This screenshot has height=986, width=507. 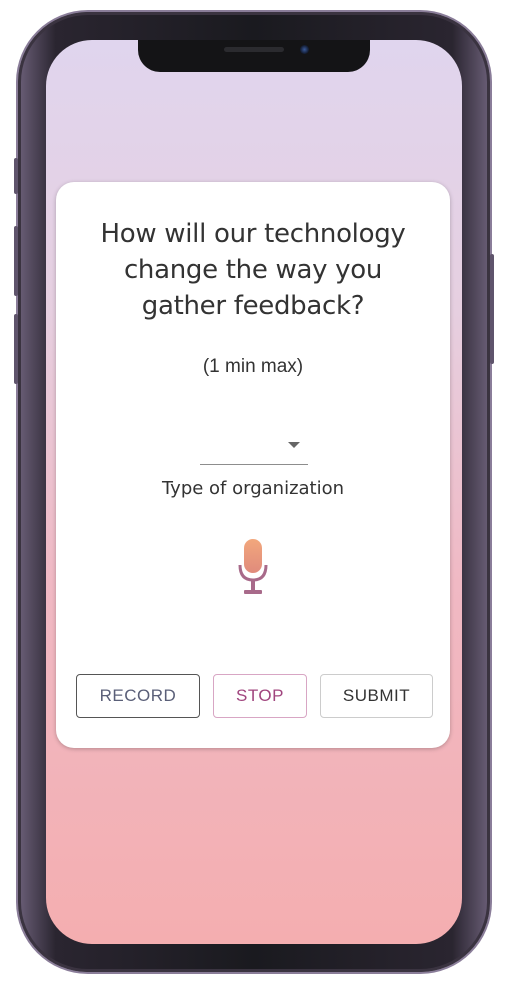 What do you see at coordinates (254, 56) in the screenshot?
I see `notch` at bounding box center [254, 56].